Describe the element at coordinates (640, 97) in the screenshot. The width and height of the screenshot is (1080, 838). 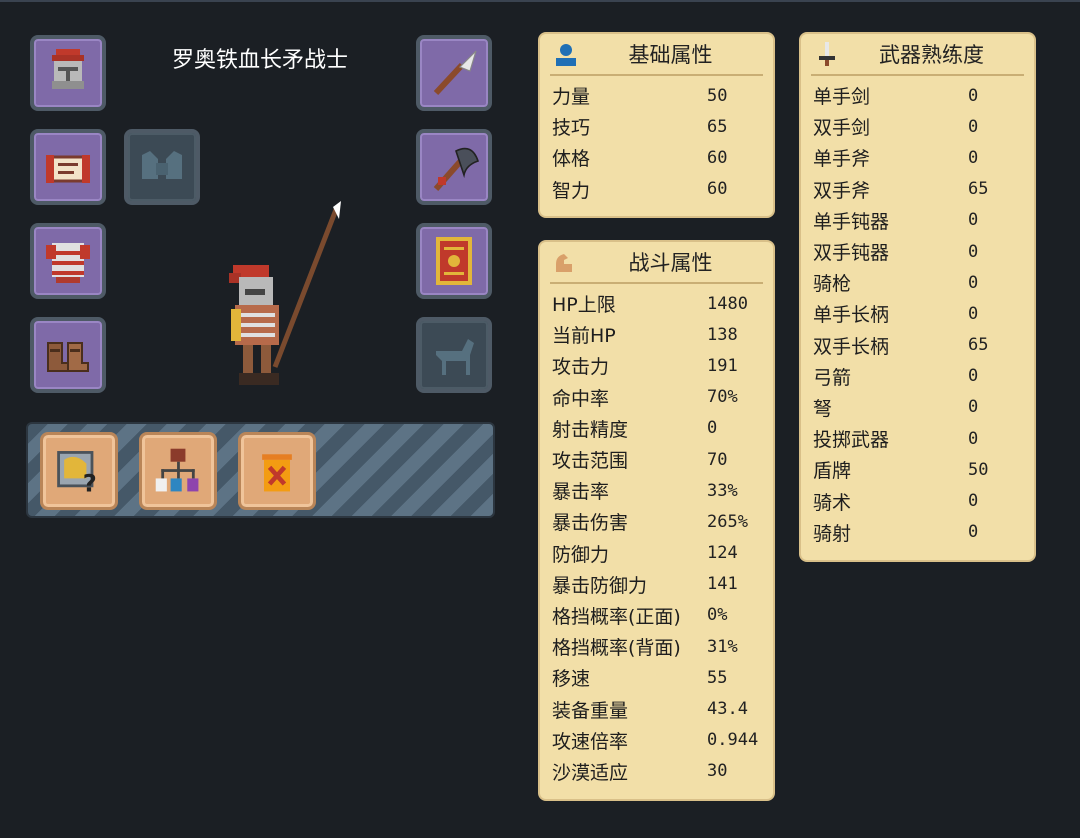
I see `attr-row-strength: 力量 50` at that location.